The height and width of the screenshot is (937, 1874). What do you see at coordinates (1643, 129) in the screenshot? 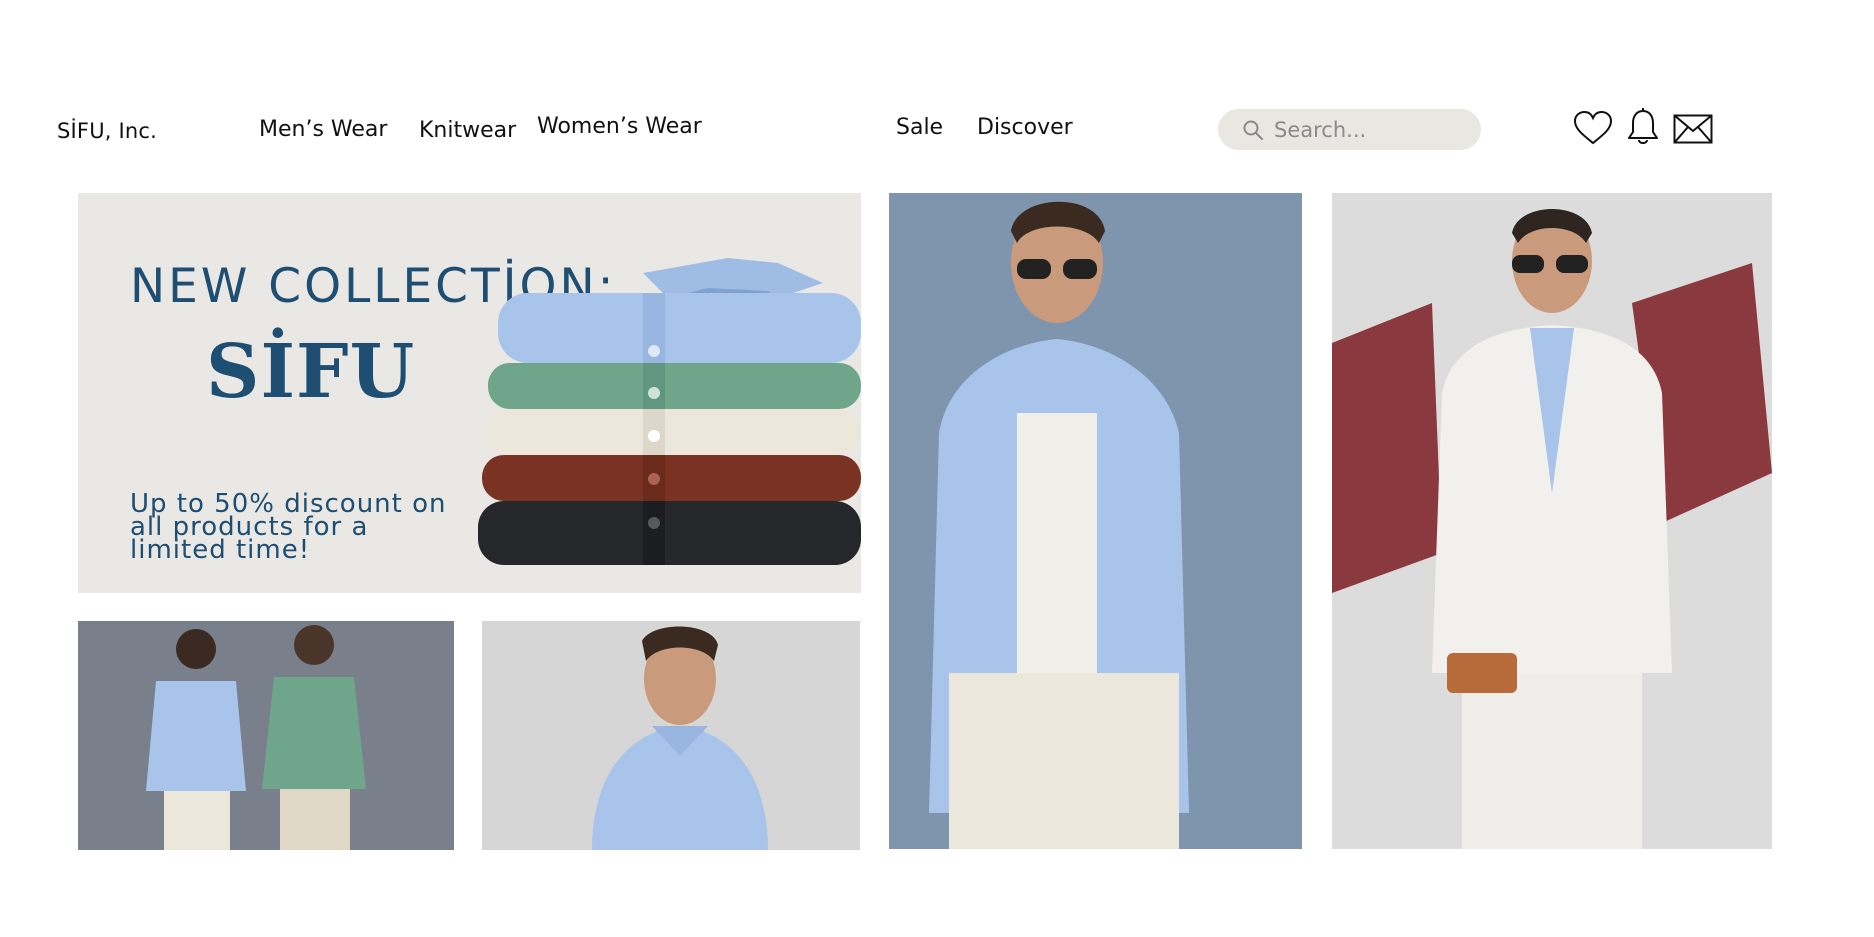
I see `bell-icon` at bounding box center [1643, 129].